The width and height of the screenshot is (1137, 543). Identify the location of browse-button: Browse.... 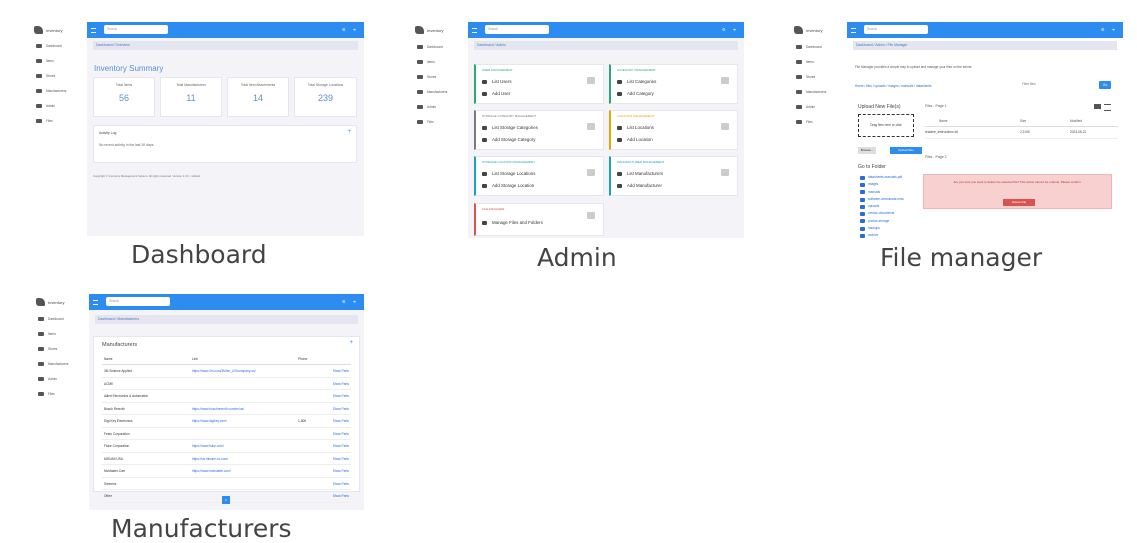
(867, 150).